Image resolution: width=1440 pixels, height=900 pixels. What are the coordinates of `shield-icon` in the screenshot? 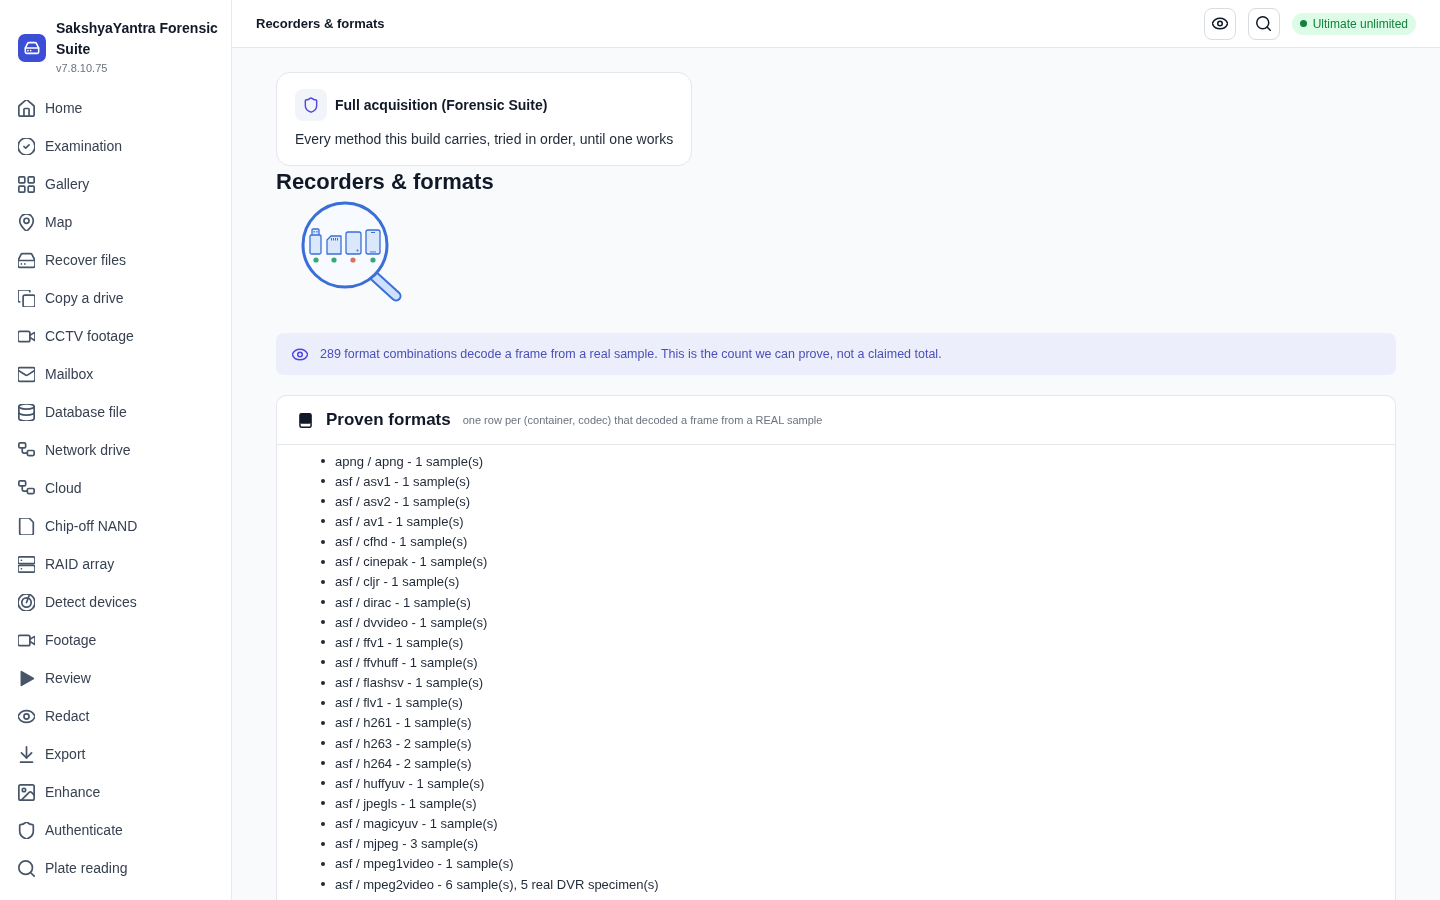 It's located at (311, 105).